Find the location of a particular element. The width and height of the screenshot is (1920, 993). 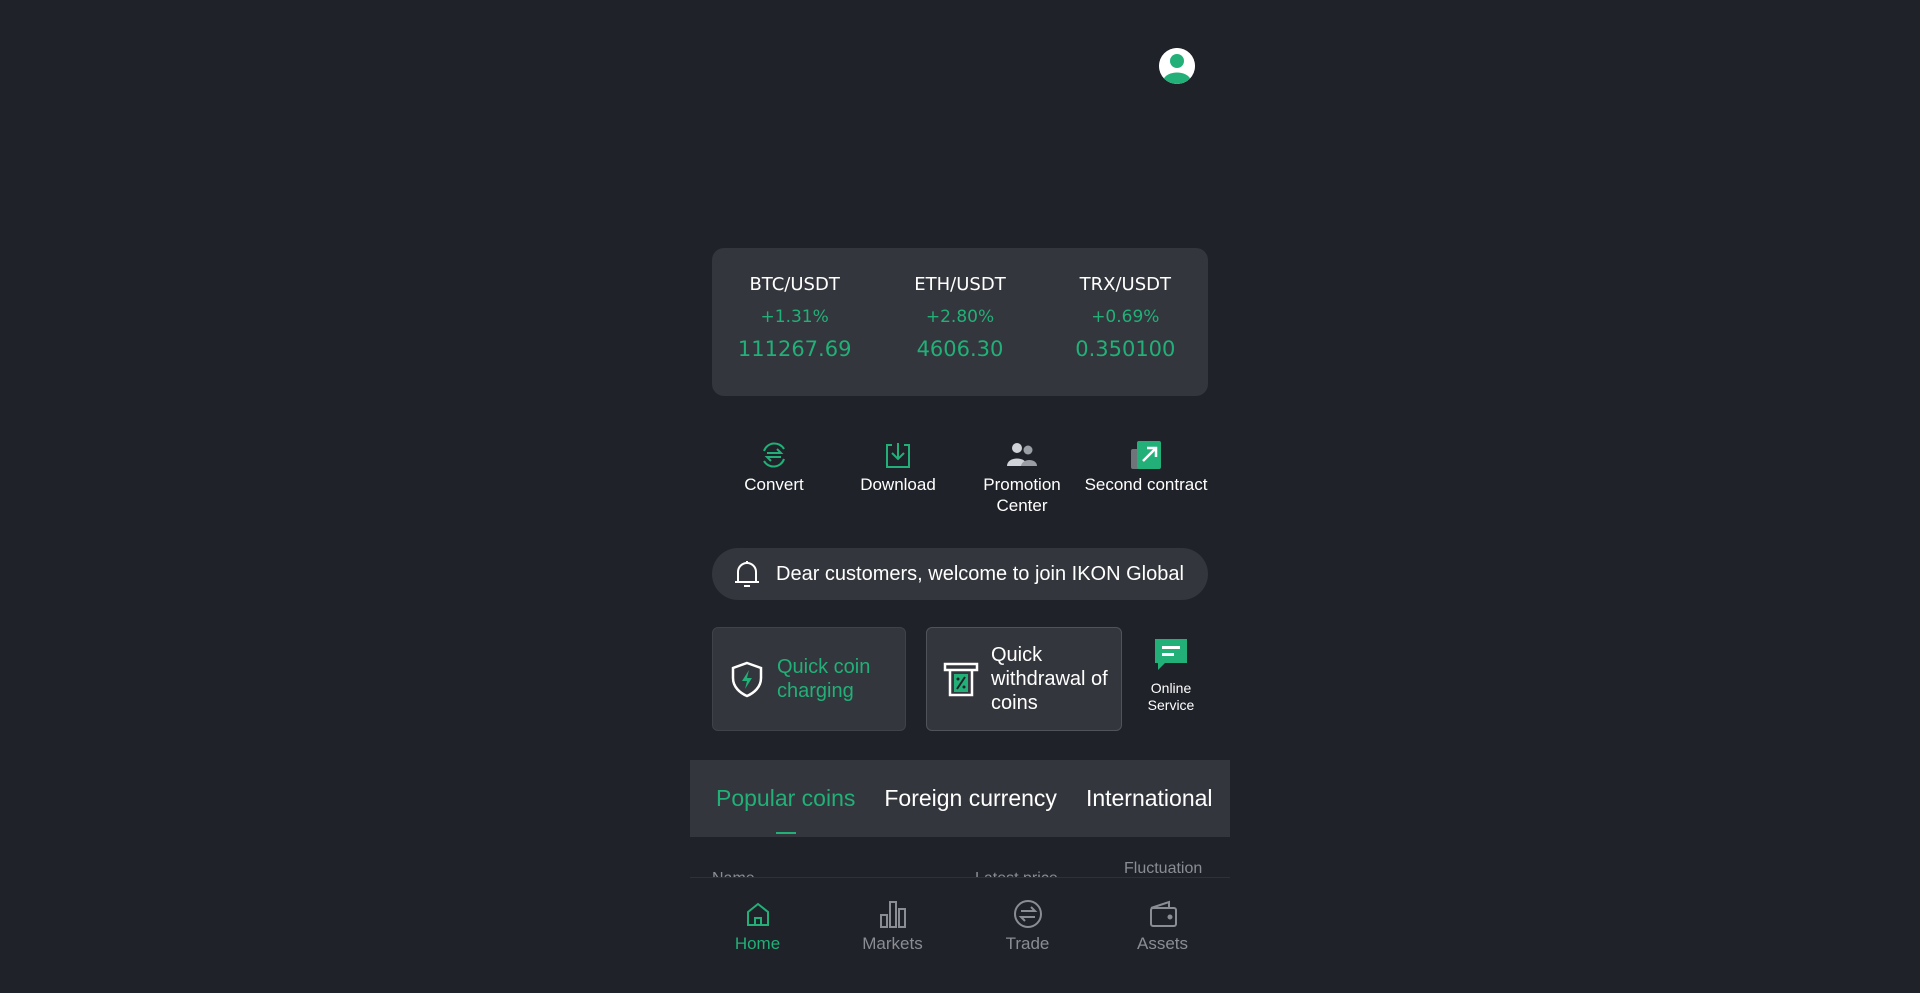

users-icon is located at coordinates (1022, 455).